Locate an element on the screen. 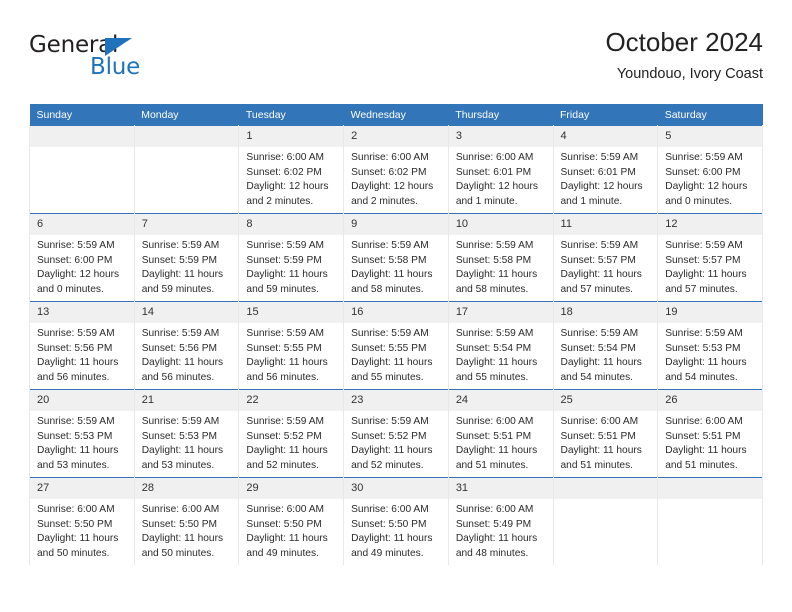 The width and height of the screenshot is (792, 612). daylight-2-text: and 50 minutes. is located at coordinates (73, 553).